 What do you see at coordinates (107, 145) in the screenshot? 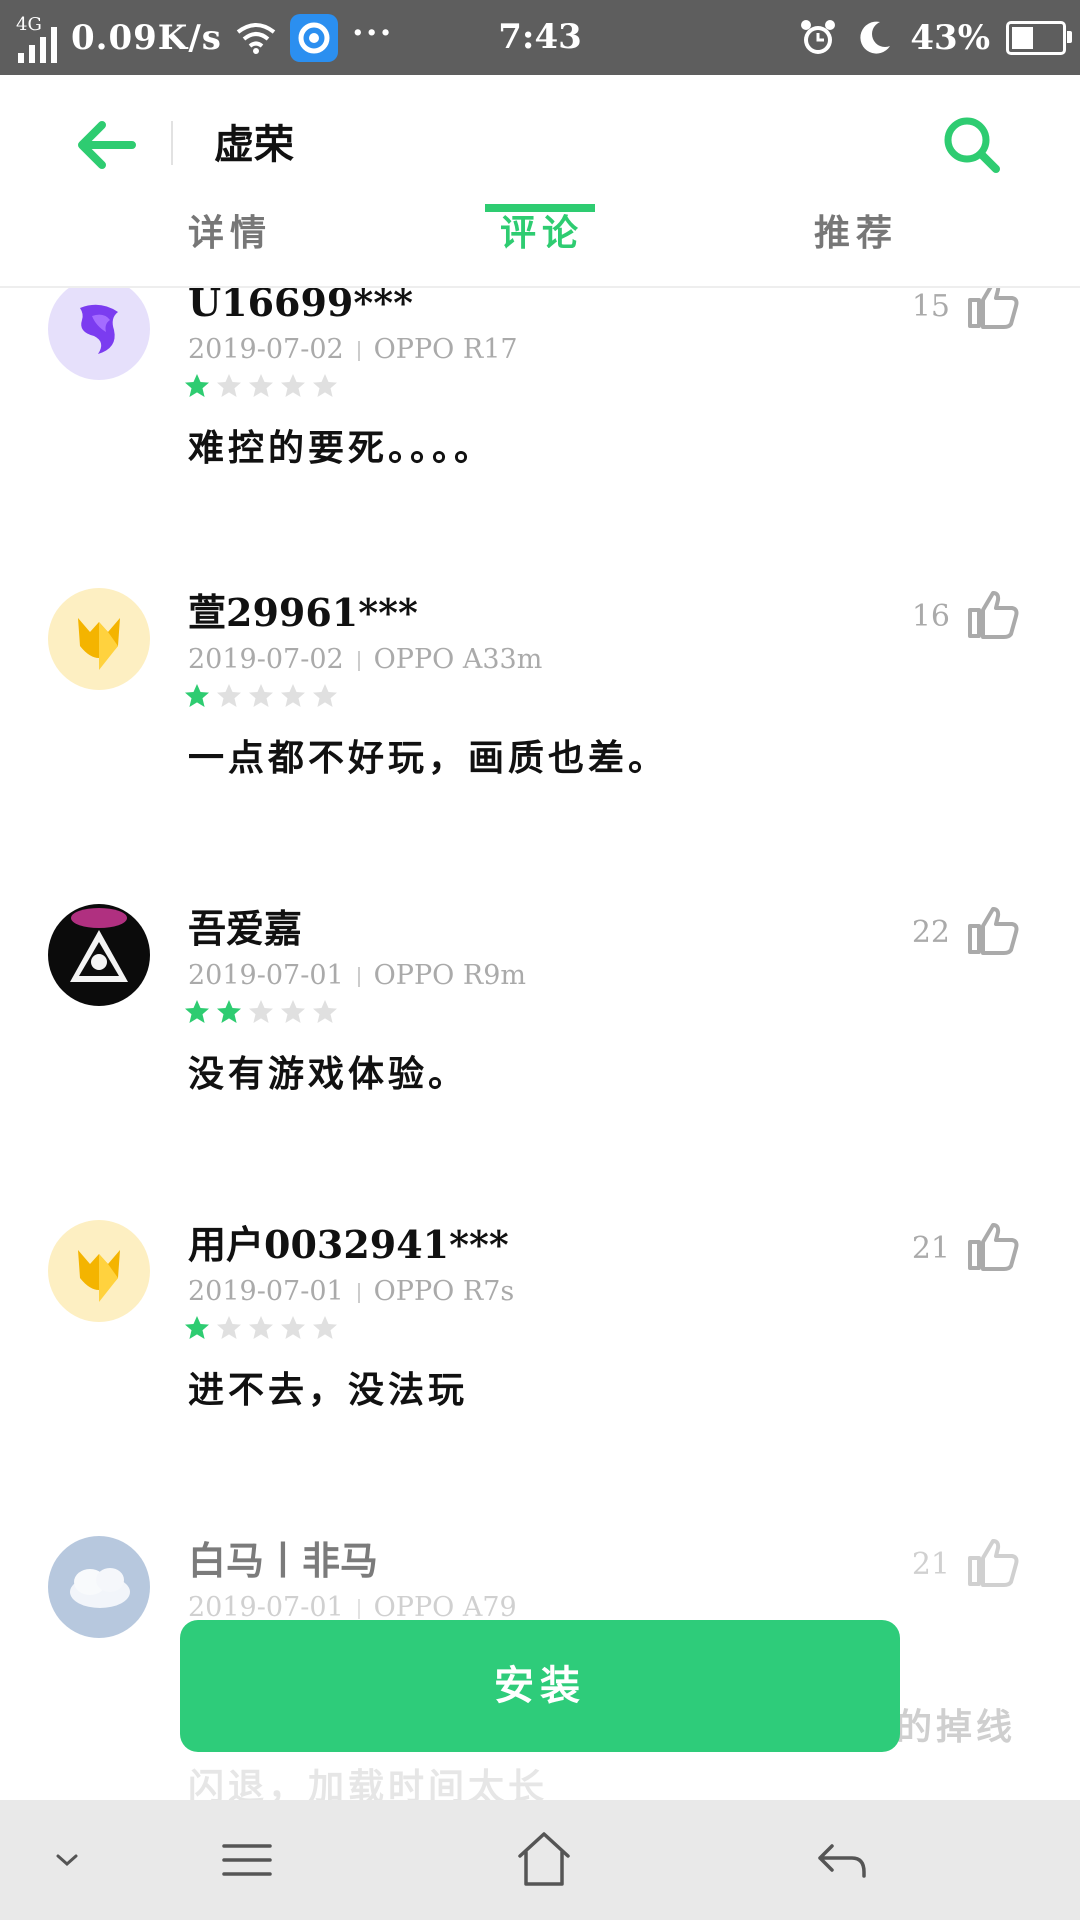
I see `back-arrow-icon` at bounding box center [107, 145].